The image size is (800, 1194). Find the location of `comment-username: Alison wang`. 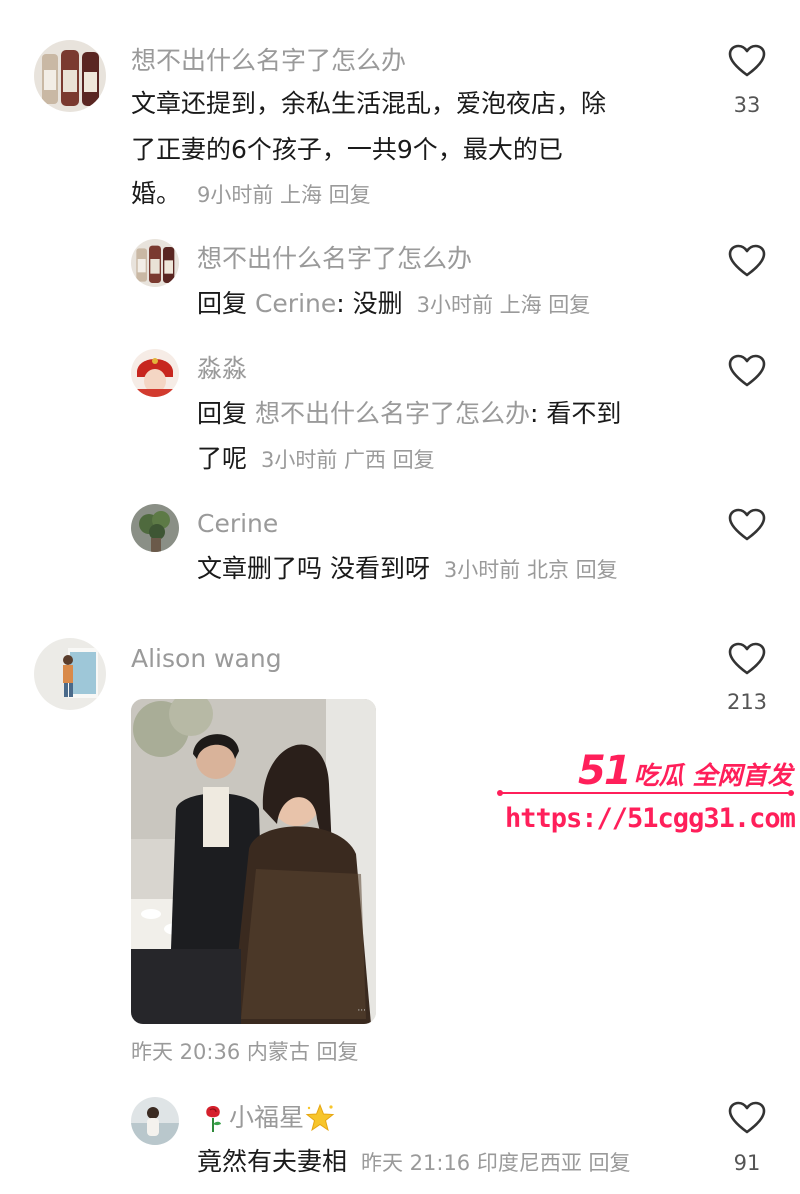

comment-username: Alison wang is located at coordinates (206, 659).